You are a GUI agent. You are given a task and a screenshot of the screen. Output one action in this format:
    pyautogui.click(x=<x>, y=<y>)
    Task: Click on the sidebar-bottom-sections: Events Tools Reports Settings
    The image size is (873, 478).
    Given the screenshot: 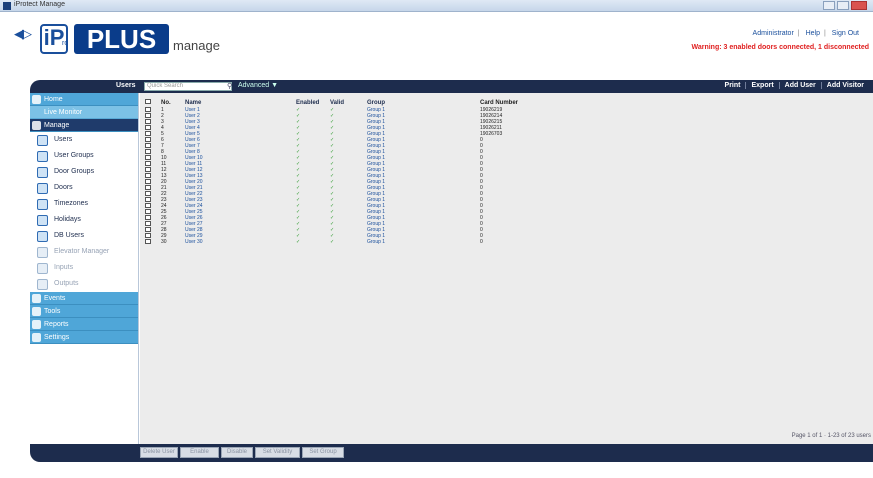 What is the action you would take?
    pyautogui.click(x=84, y=318)
    